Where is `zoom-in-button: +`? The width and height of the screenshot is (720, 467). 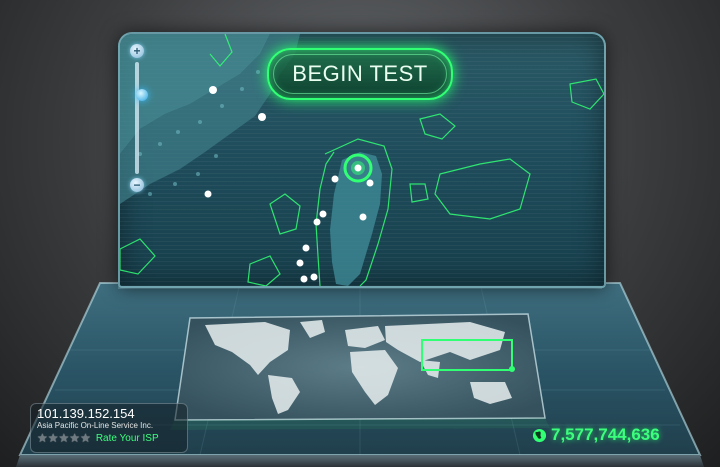 zoom-in-button: + is located at coordinates (137, 51).